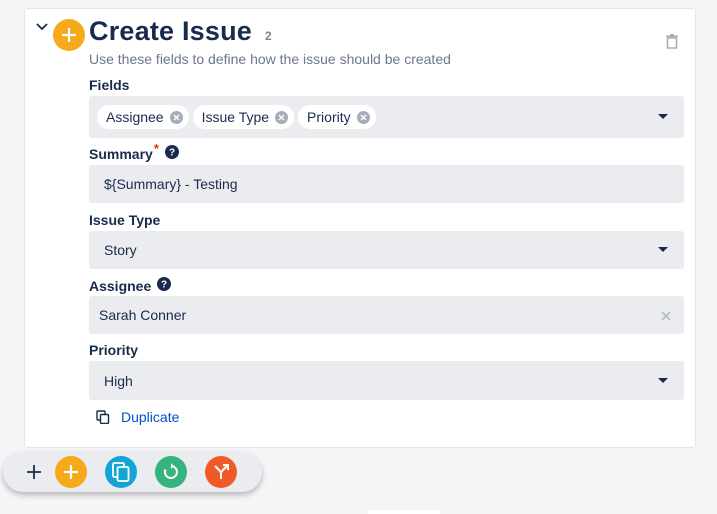  Describe the element at coordinates (121, 154) in the screenshot. I see `summary-label-text: Summary` at that location.